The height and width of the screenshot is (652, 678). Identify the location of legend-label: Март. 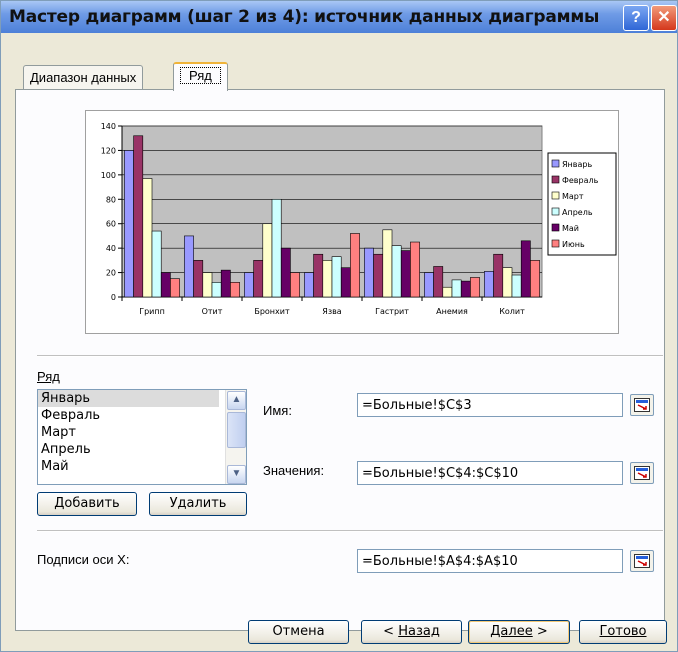
(573, 196).